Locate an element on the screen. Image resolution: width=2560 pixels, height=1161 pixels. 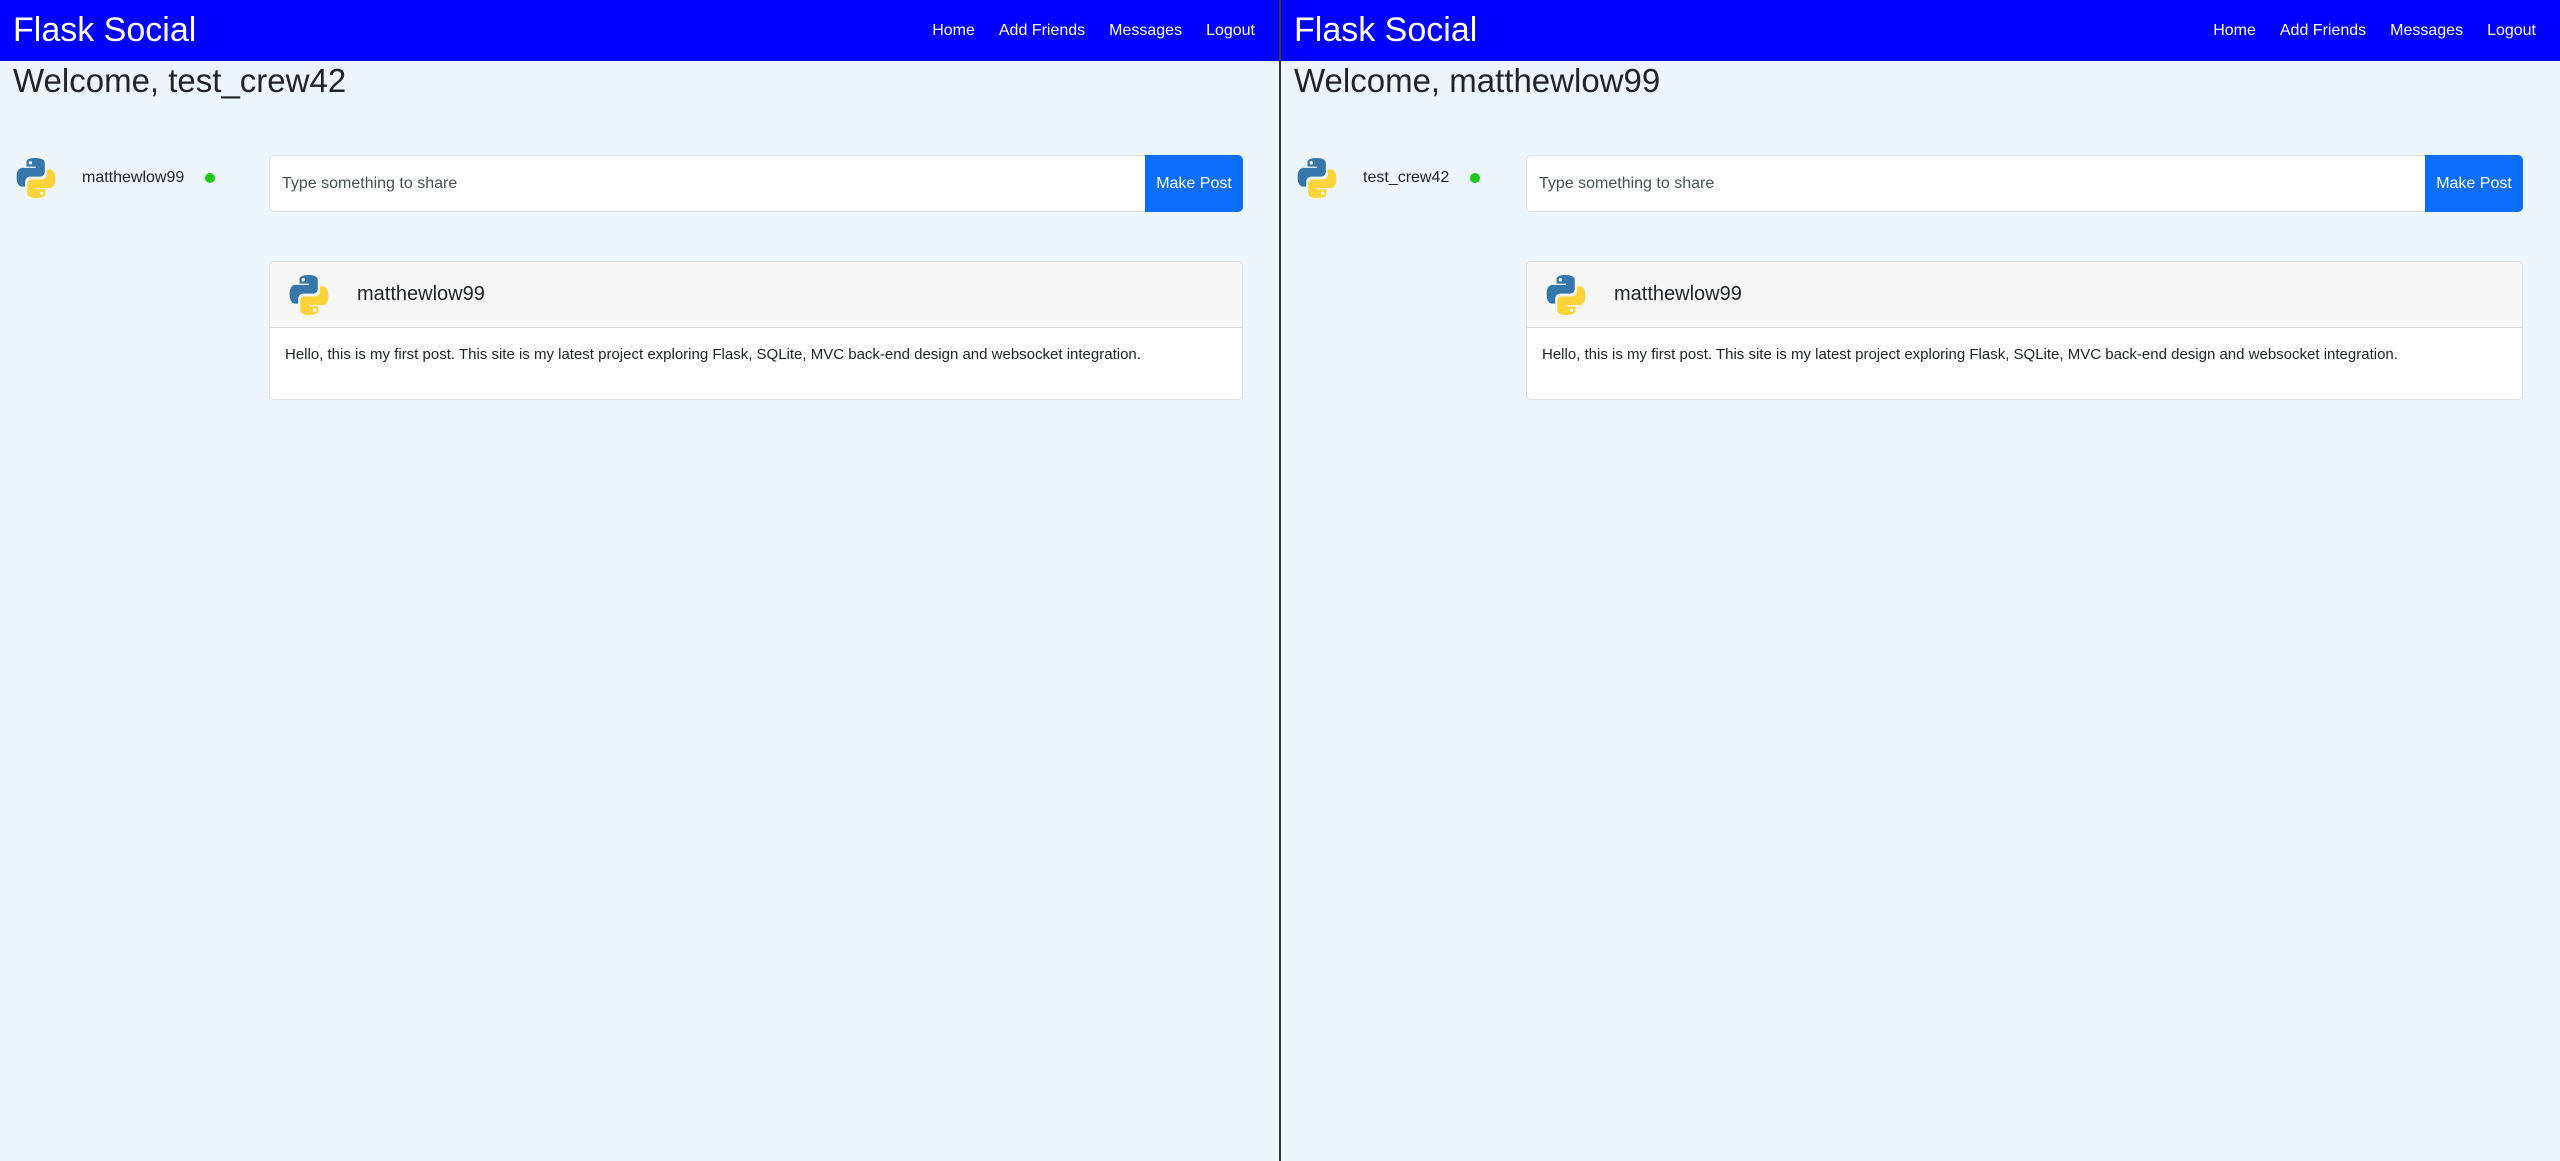
friend-list-item: test_crew42 is located at coordinates (1387, 178).